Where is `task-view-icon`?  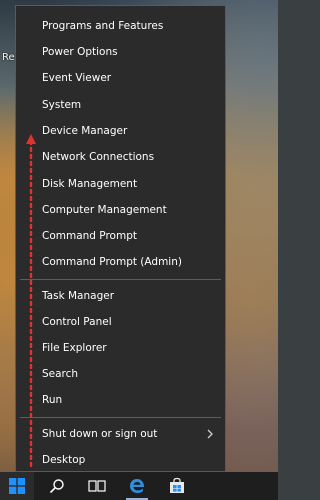 task-view-icon is located at coordinates (97, 486).